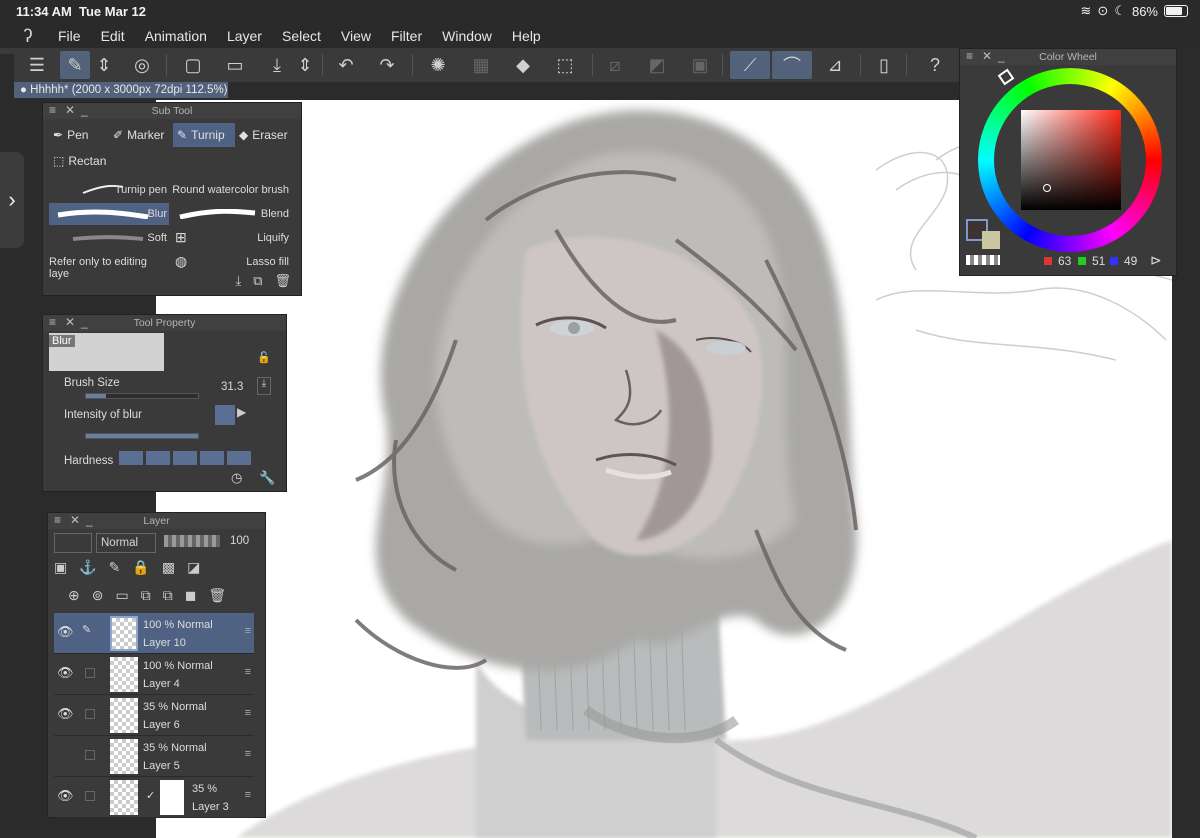  Describe the element at coordinates (750, 65) in the screenshot. I see `snap-ruler-icon: ⟋` at that location.